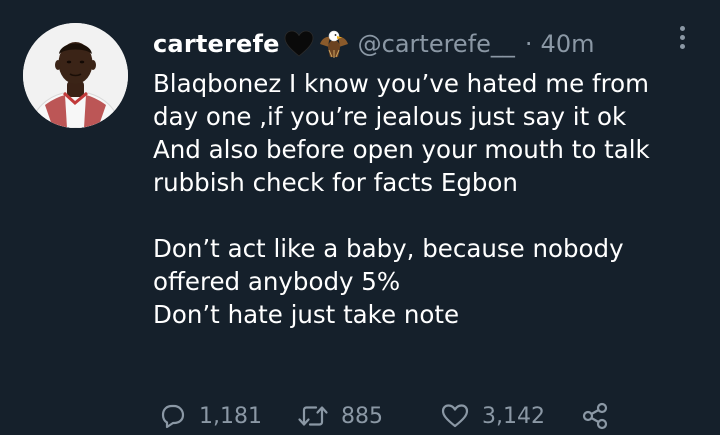 The width and height of the screenshot is (720, 435). What do you see at coordinates (313, 416) in the screenshot?
I see `retweet-icon` at bounding box center [313, 416].